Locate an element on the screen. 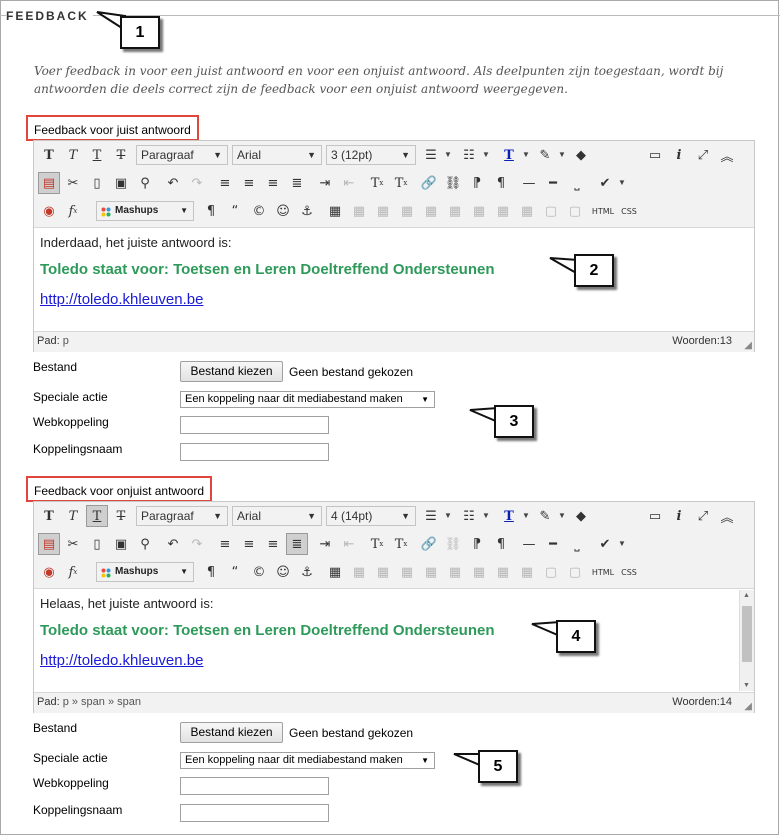  scroll-up-icon: ▲ is located at coordinates (746, 595).